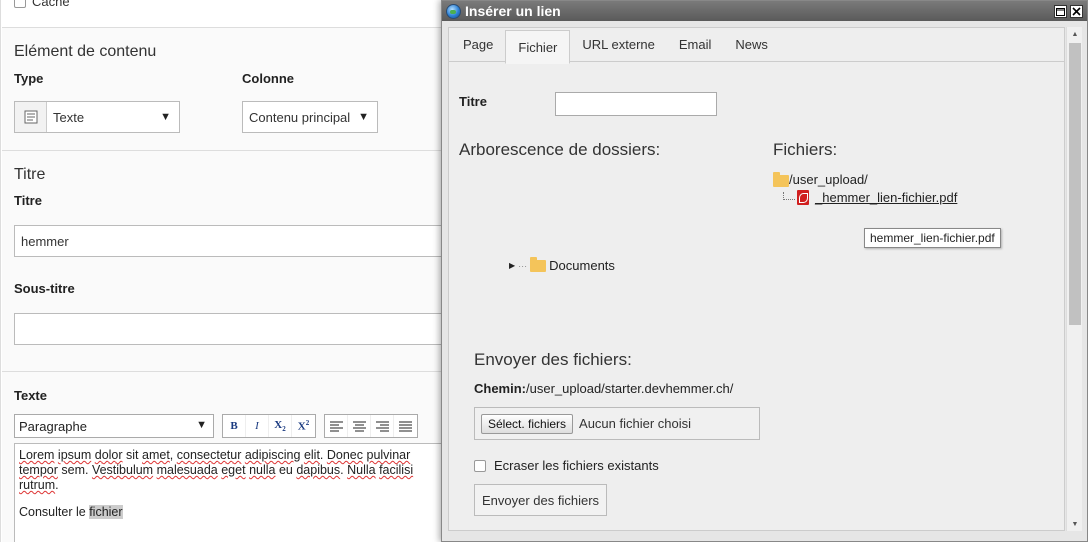  I want to click on maximize-icon, so click(1060, 11).